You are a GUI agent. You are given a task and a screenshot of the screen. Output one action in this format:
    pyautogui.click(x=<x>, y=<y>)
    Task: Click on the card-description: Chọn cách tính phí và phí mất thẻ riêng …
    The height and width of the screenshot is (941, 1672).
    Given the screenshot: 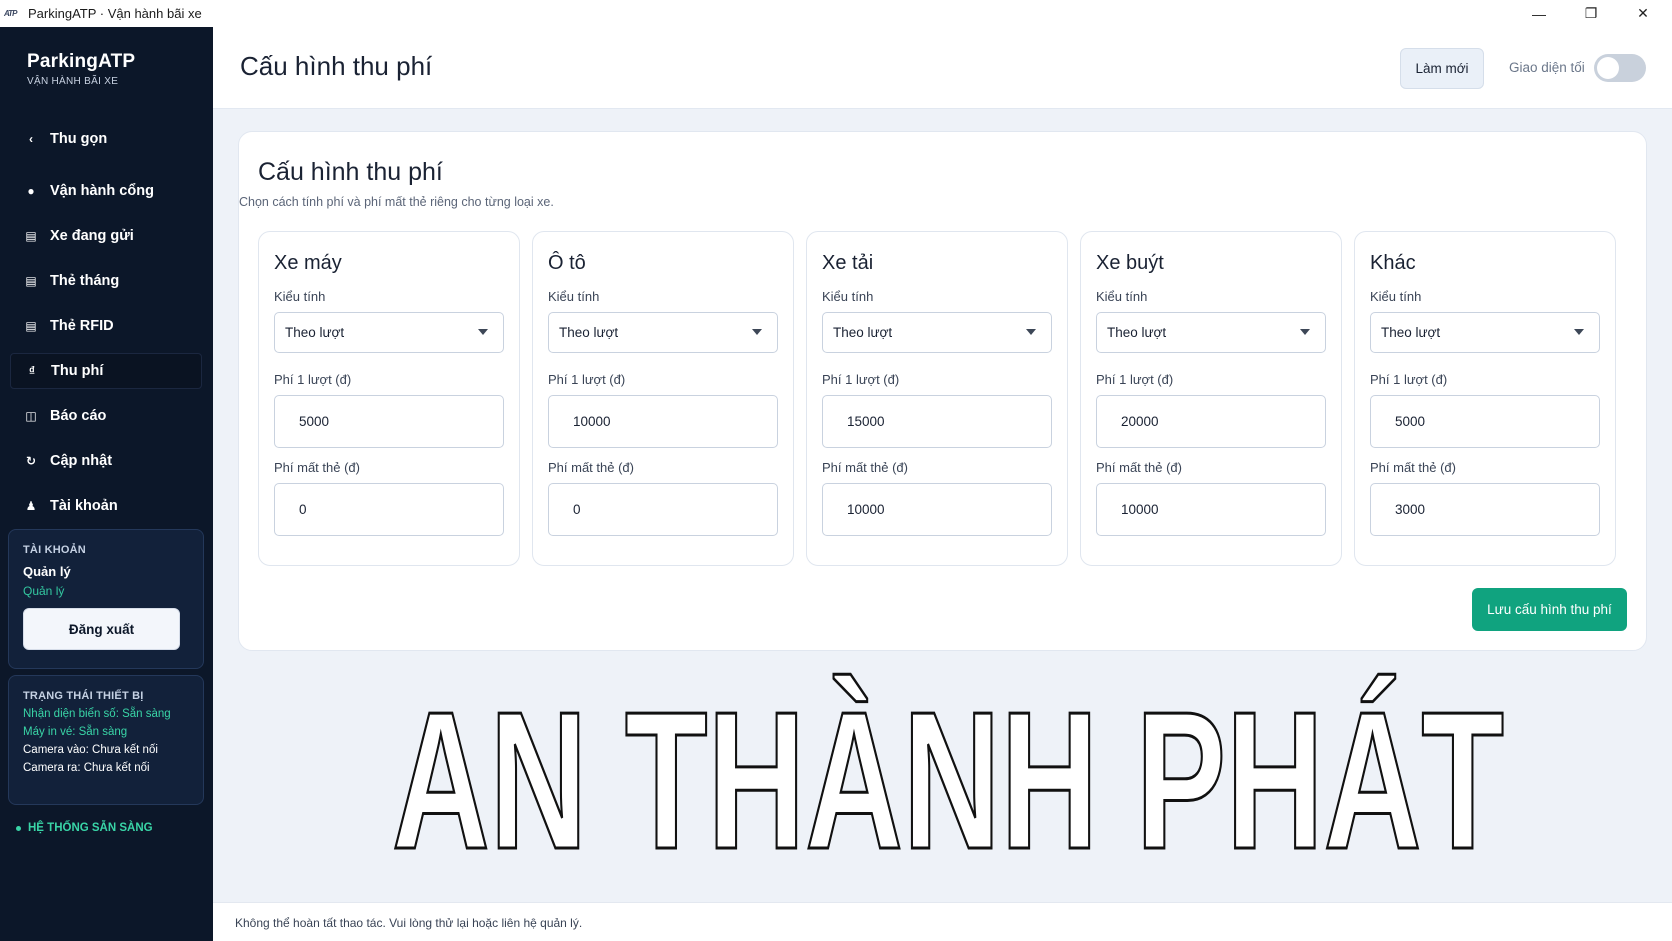 What is the action you would take?
    pyautogui.click(x=396, y=202)
    